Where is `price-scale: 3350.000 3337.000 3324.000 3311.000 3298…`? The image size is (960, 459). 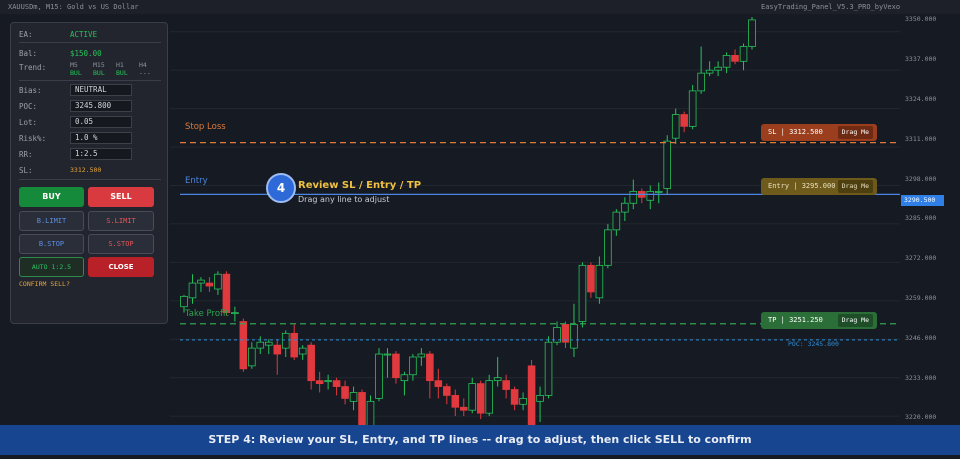
price-scale: 3350.000 3337.000 3324.000 3311.000 3298… is located at coordinates (930, 229).